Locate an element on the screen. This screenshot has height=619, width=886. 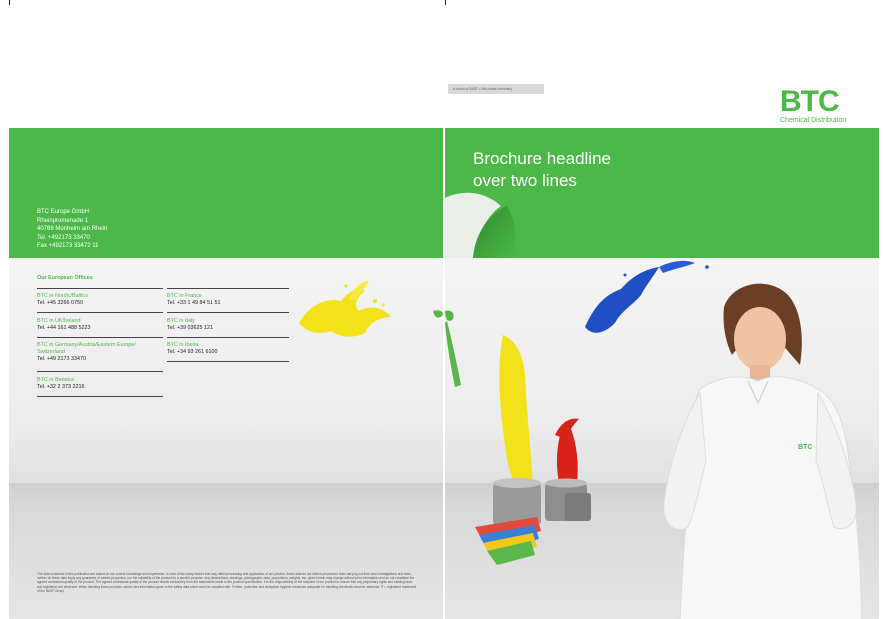
office-france: BTC in France Tel. +33 1 49 84 51 51 is located at coordinates (194, 300).